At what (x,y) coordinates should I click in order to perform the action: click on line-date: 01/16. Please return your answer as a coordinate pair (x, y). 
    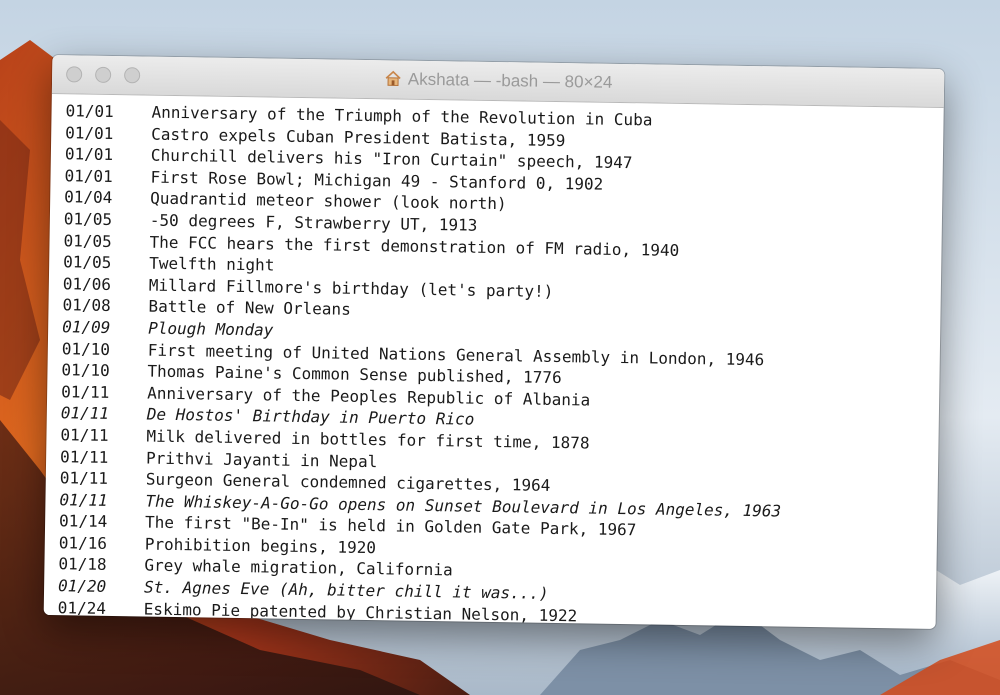
    Looking at the image, I should click on (83, 543).